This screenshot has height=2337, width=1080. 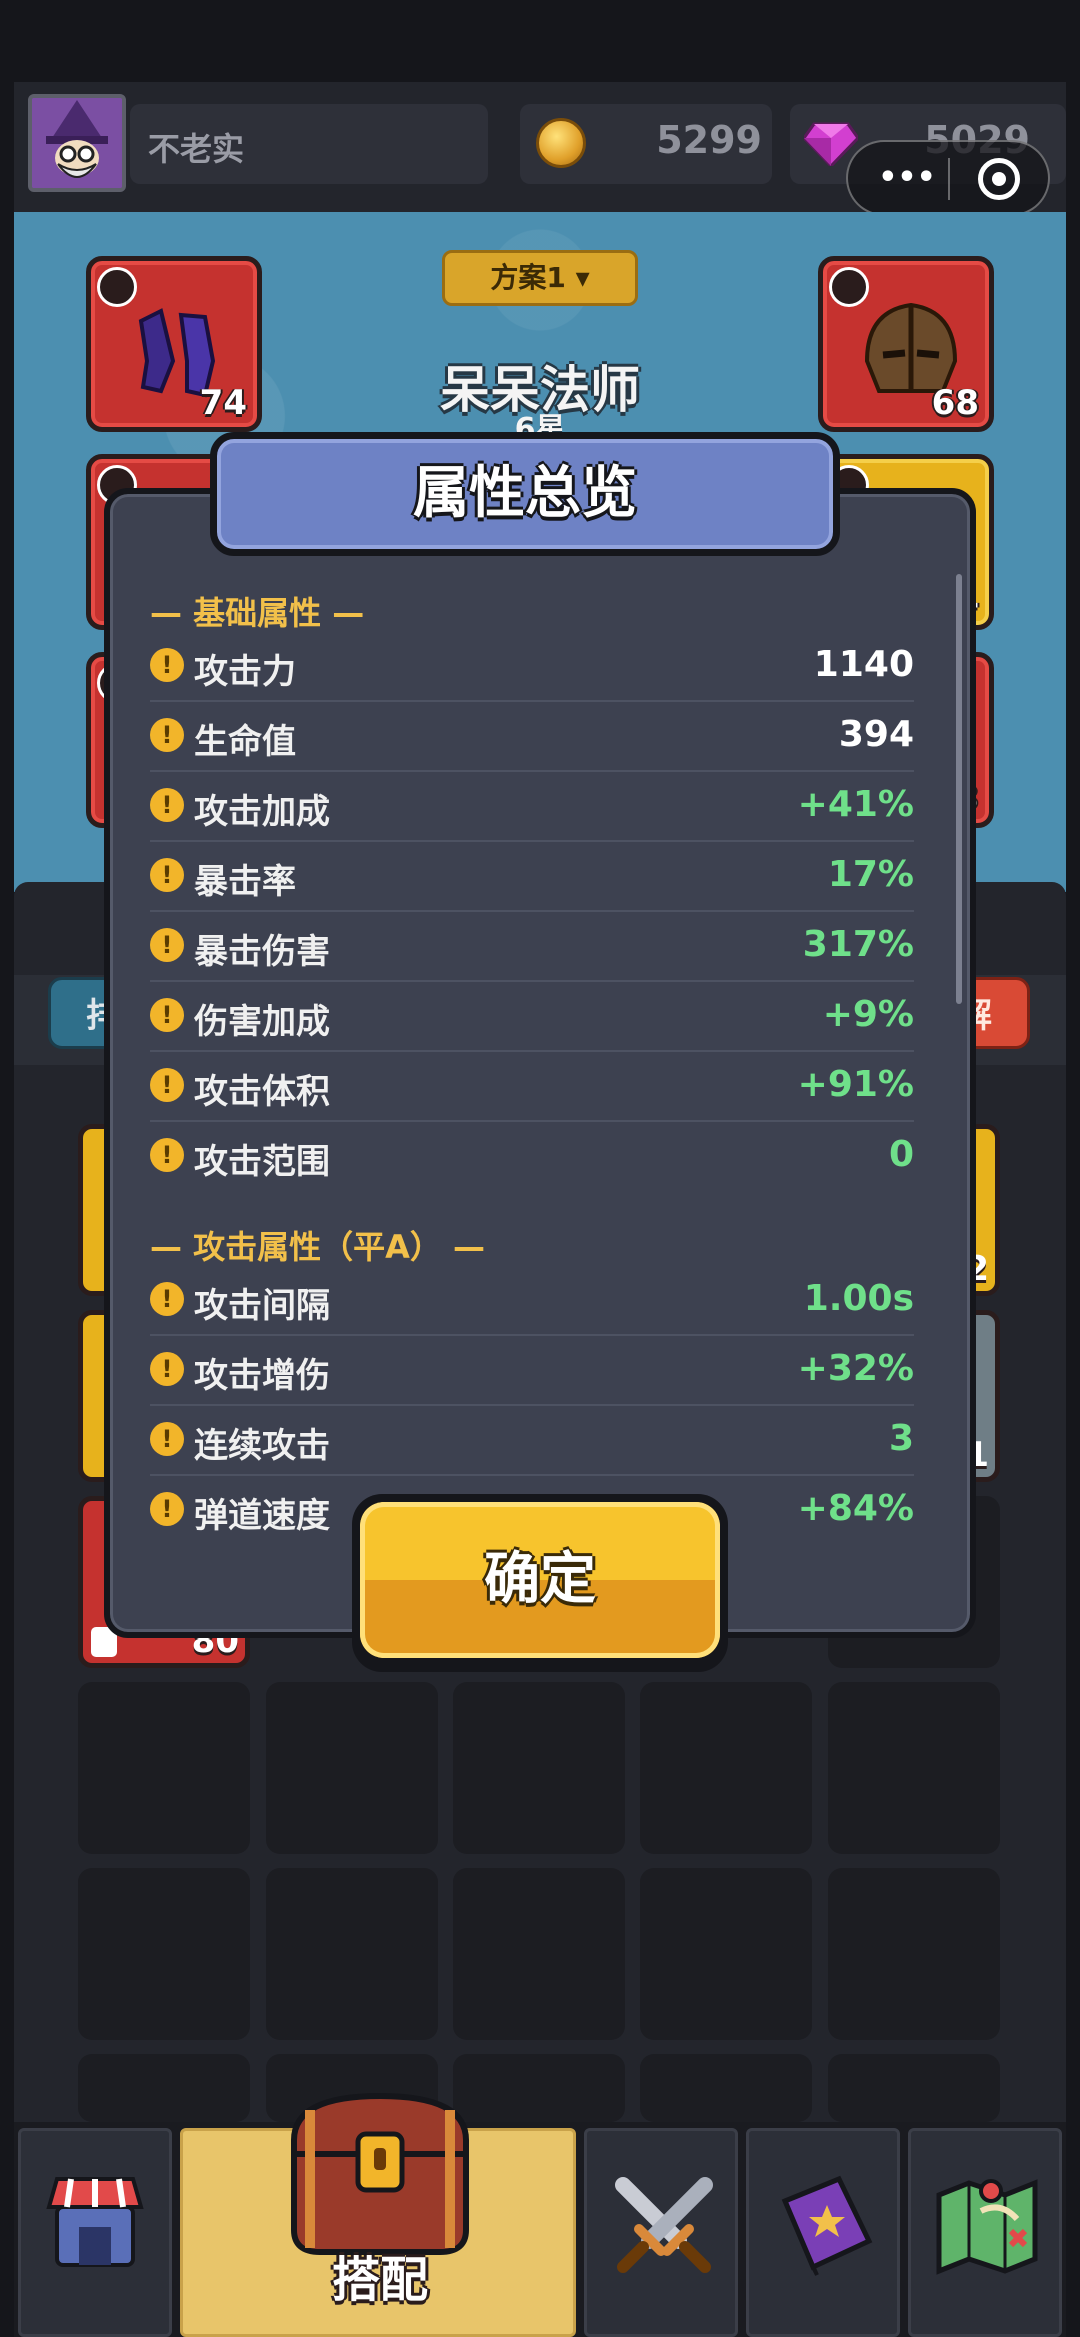 What do you see at coordinates (532, 1441) in the screenshot?
I see `attr-row: ! 连续攻击 3` at bounding box center [532, 1441].